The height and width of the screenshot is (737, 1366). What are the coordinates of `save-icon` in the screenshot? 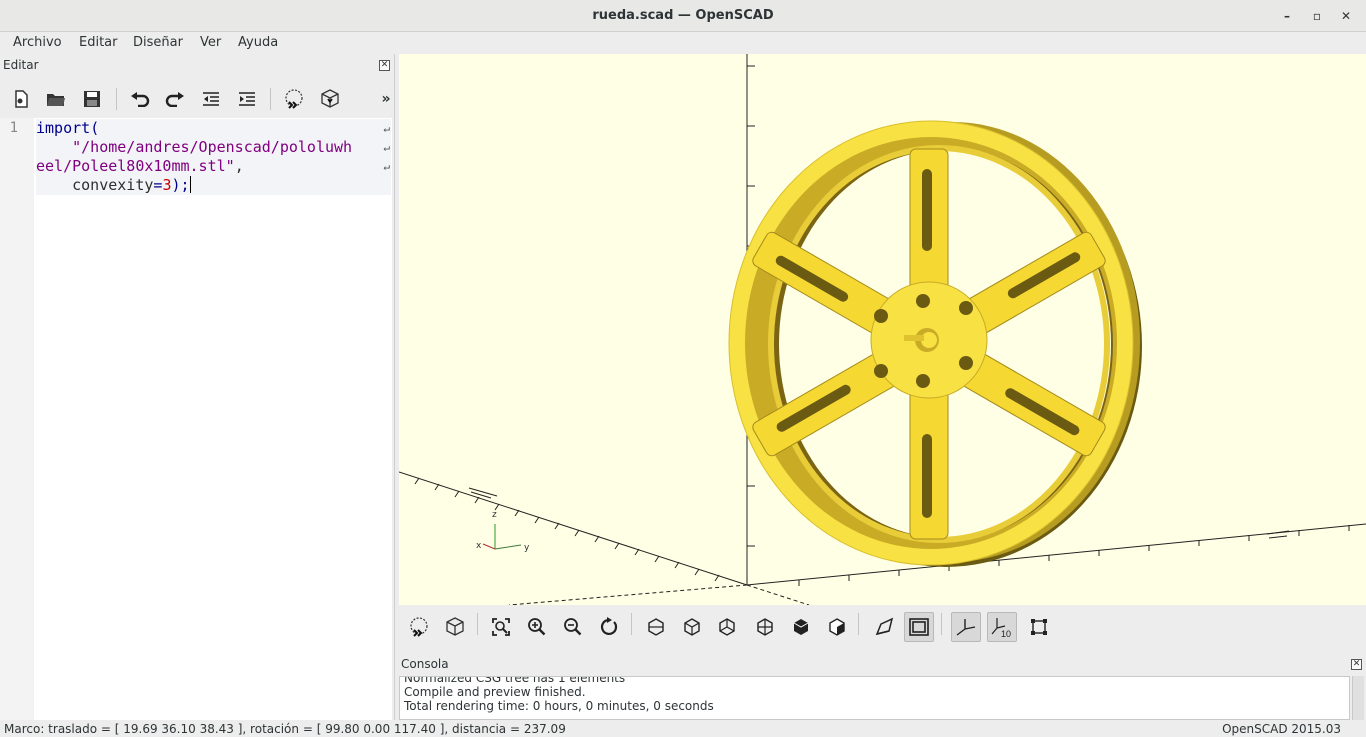 It's located at (92, 99).